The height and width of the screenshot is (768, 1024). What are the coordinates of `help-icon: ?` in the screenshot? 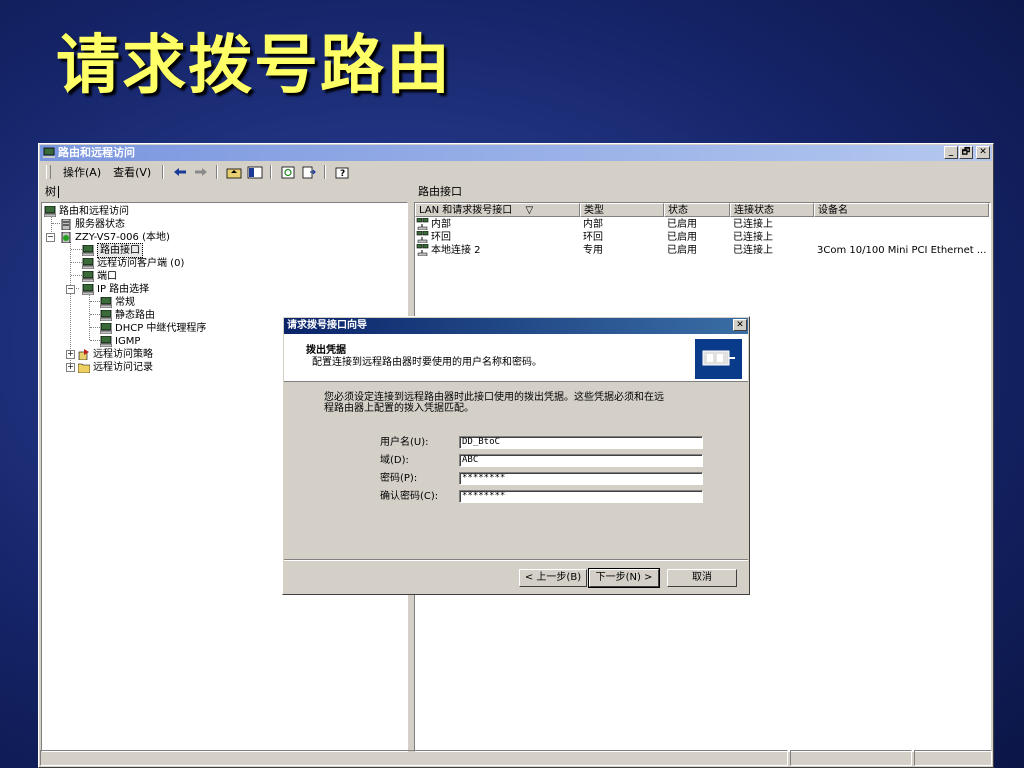 It's located at (341, 172).